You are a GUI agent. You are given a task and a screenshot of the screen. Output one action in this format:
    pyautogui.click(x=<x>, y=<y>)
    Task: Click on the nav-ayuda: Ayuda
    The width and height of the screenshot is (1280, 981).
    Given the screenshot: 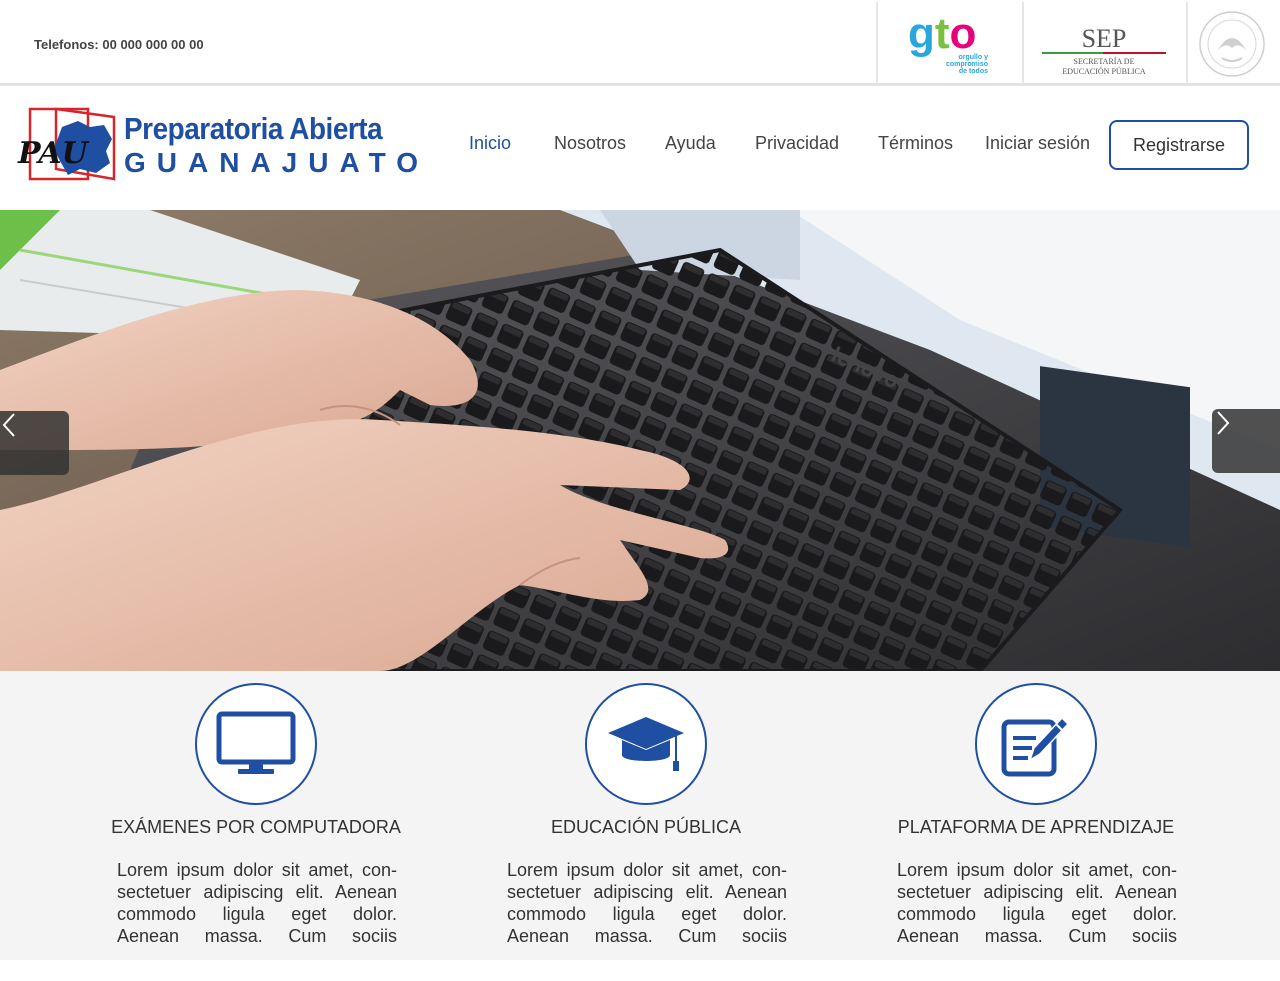 What is the action you would take?
    pyautogui.click(x=690, y=143)
    